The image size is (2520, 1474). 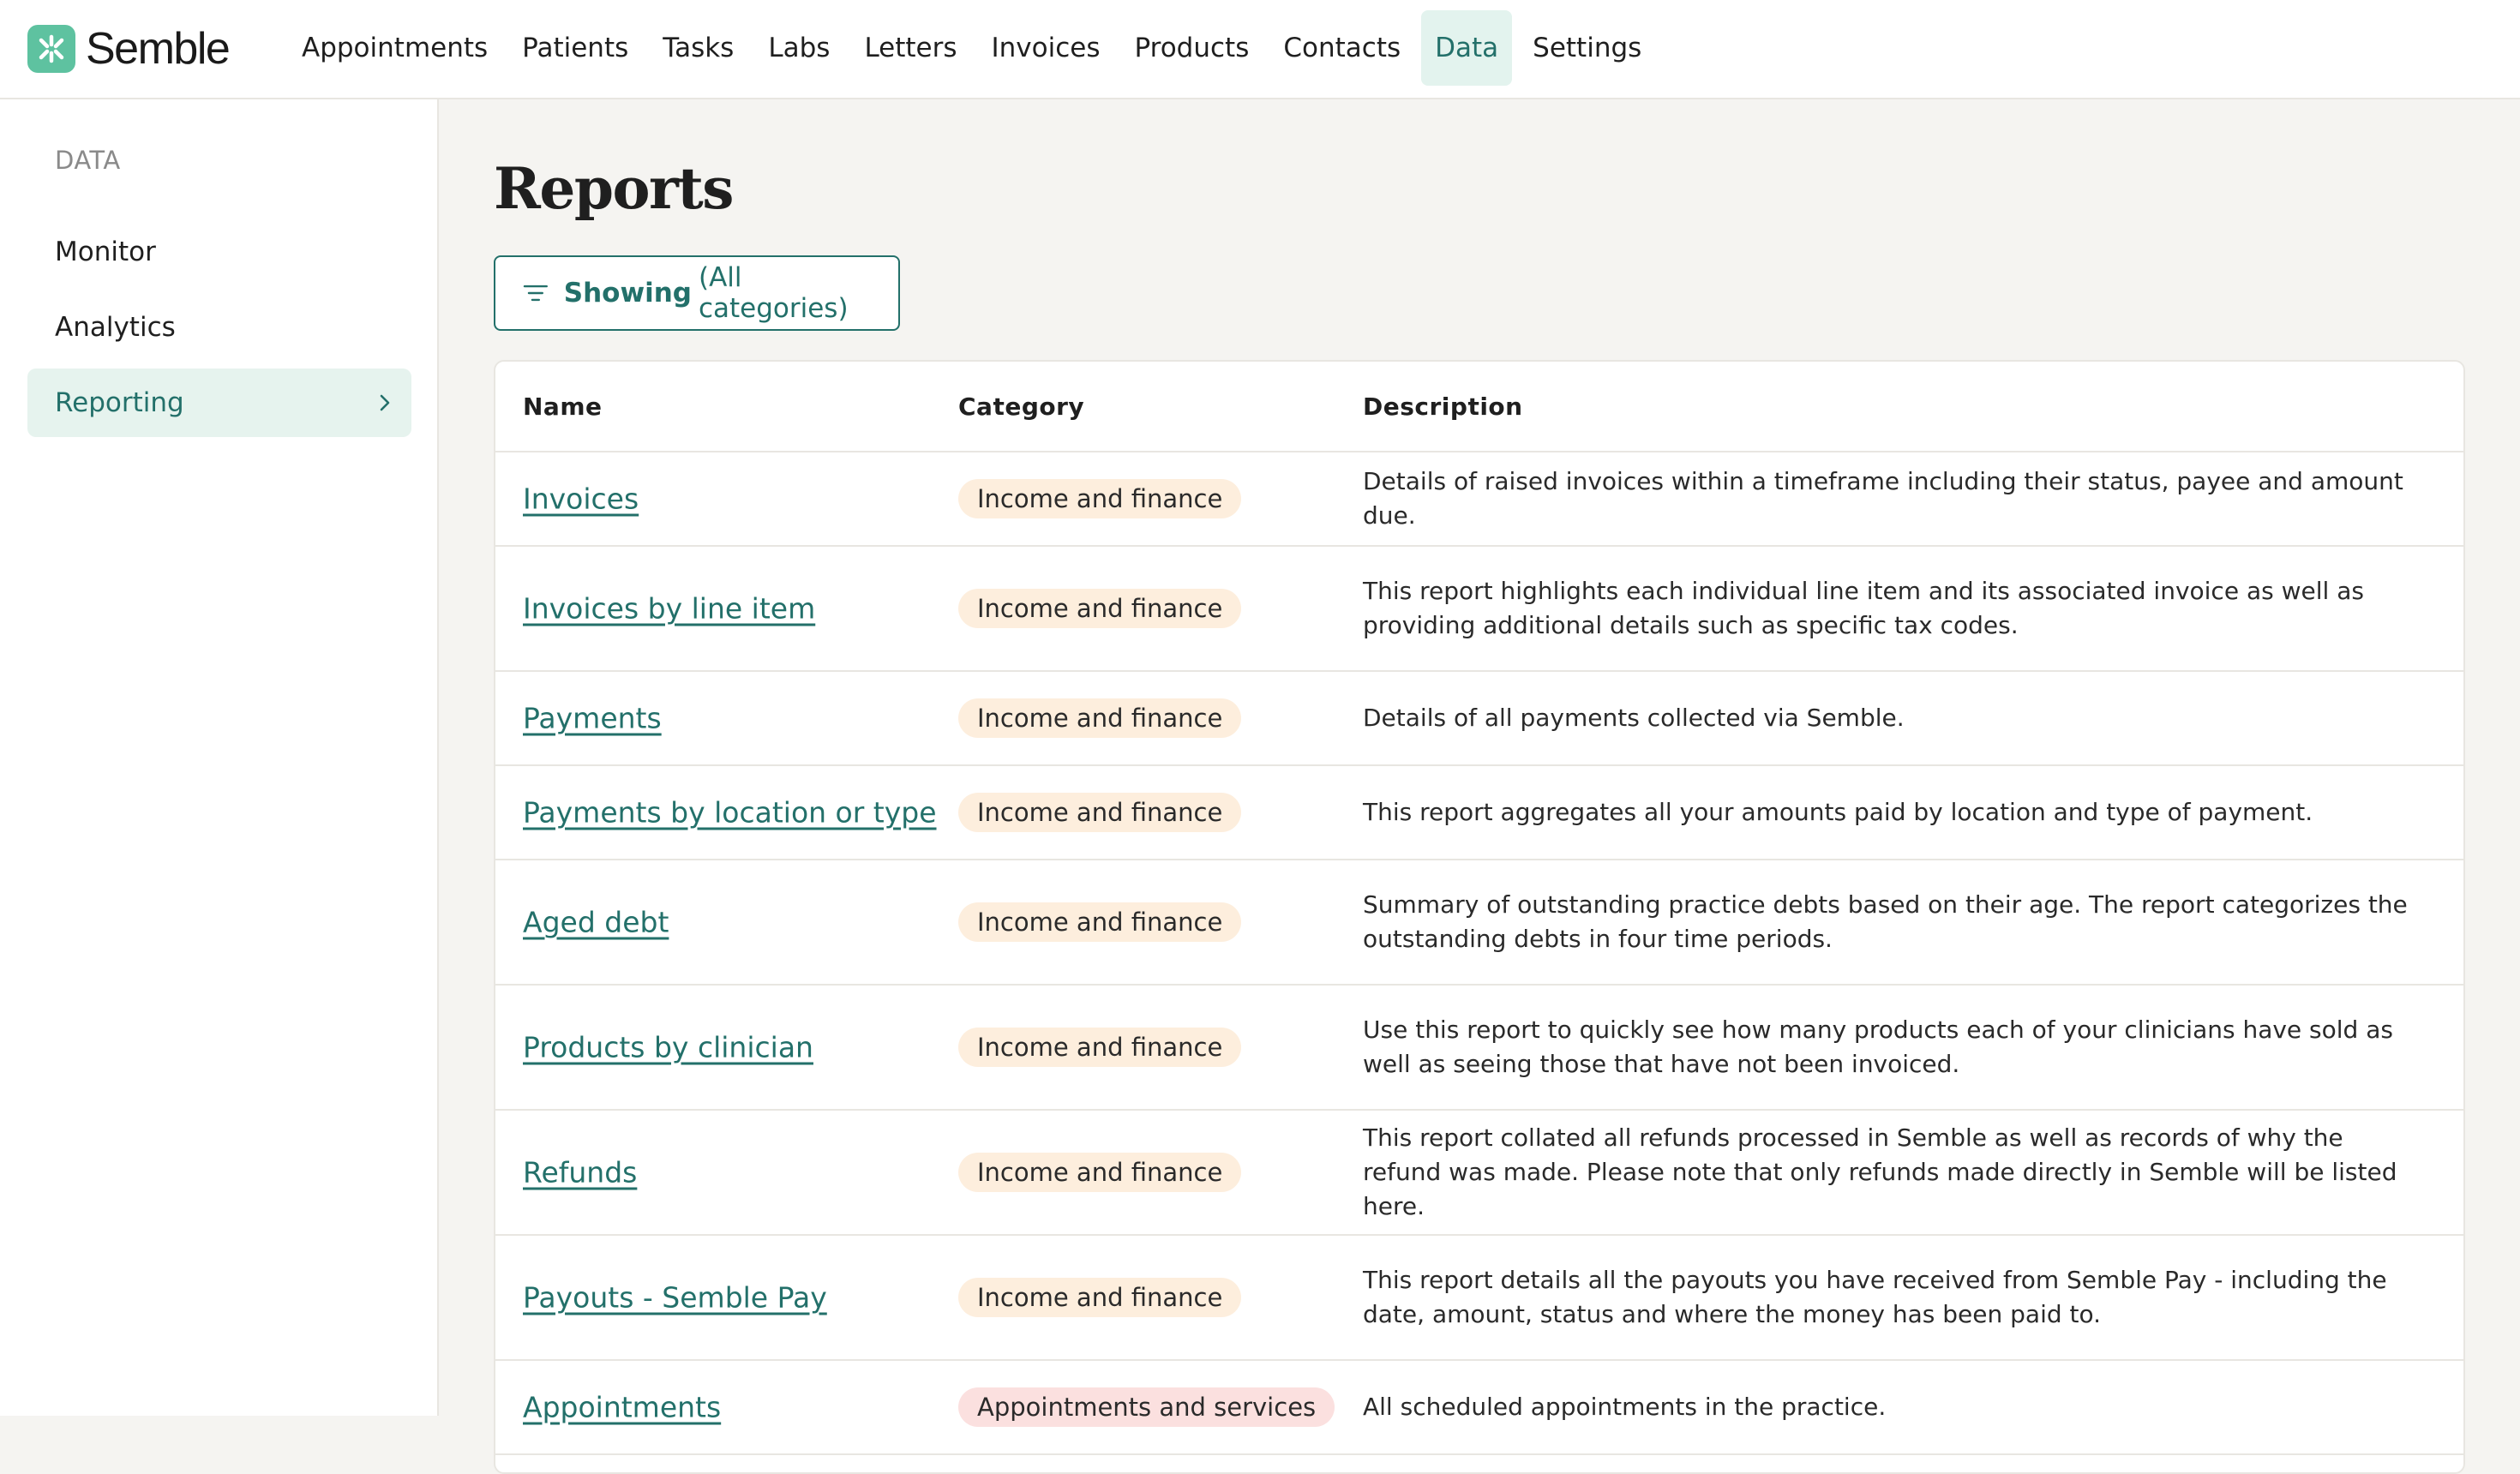 I want to click on sidebar-item-label: Reporting, so click(x=120, y=402).